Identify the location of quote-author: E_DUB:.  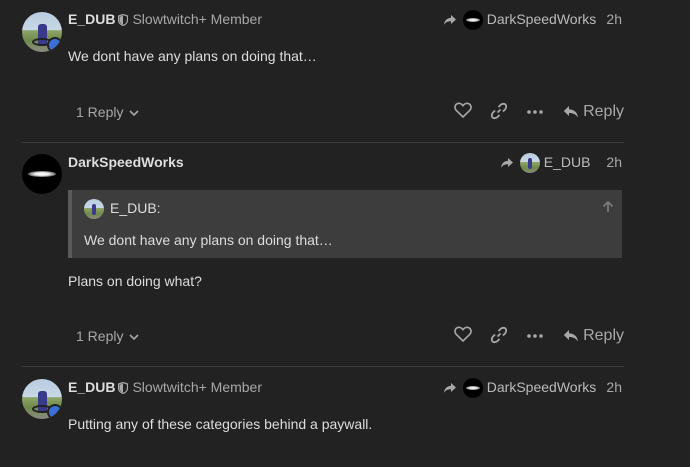
(135, 208).